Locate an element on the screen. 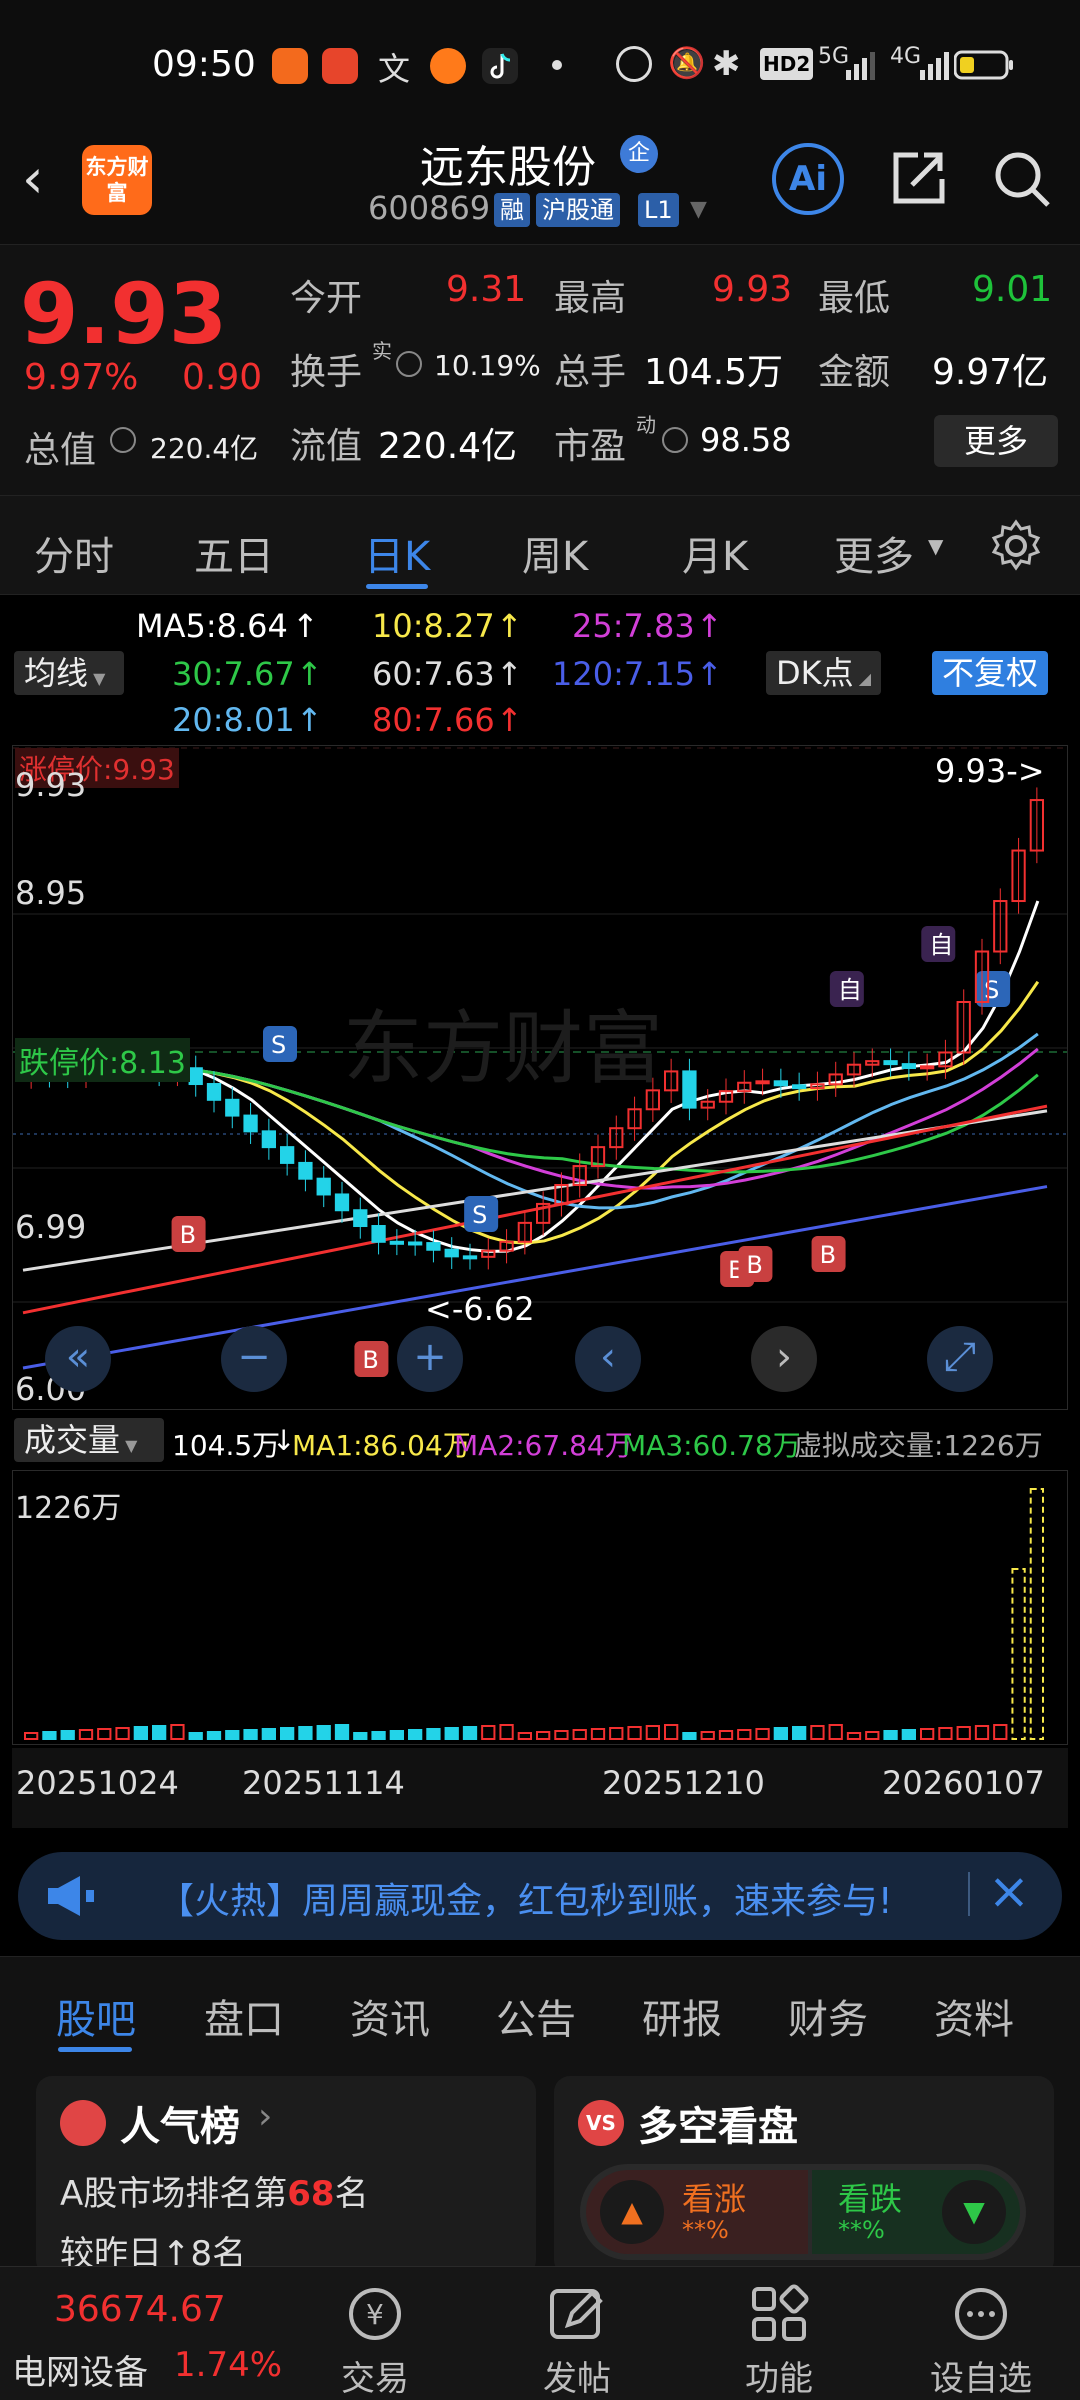 The width and height of the screenshot is (1080, 2400). date-label: 20251024 is located at coordinates (97, 1783).